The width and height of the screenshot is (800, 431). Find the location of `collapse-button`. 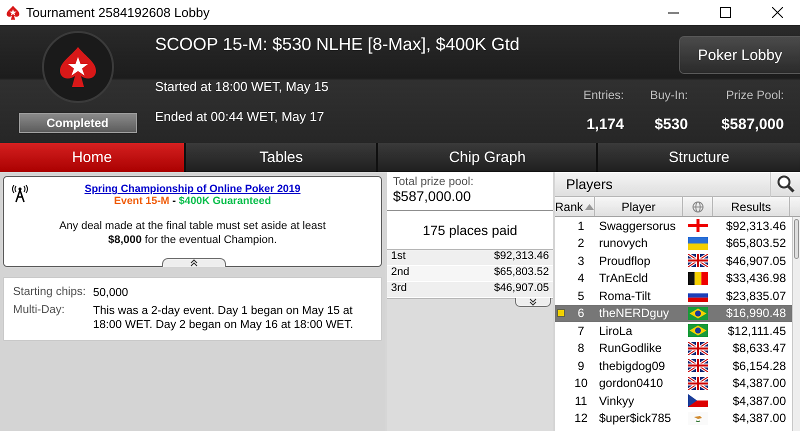

collapse-button is located at coordinates (194, 262).